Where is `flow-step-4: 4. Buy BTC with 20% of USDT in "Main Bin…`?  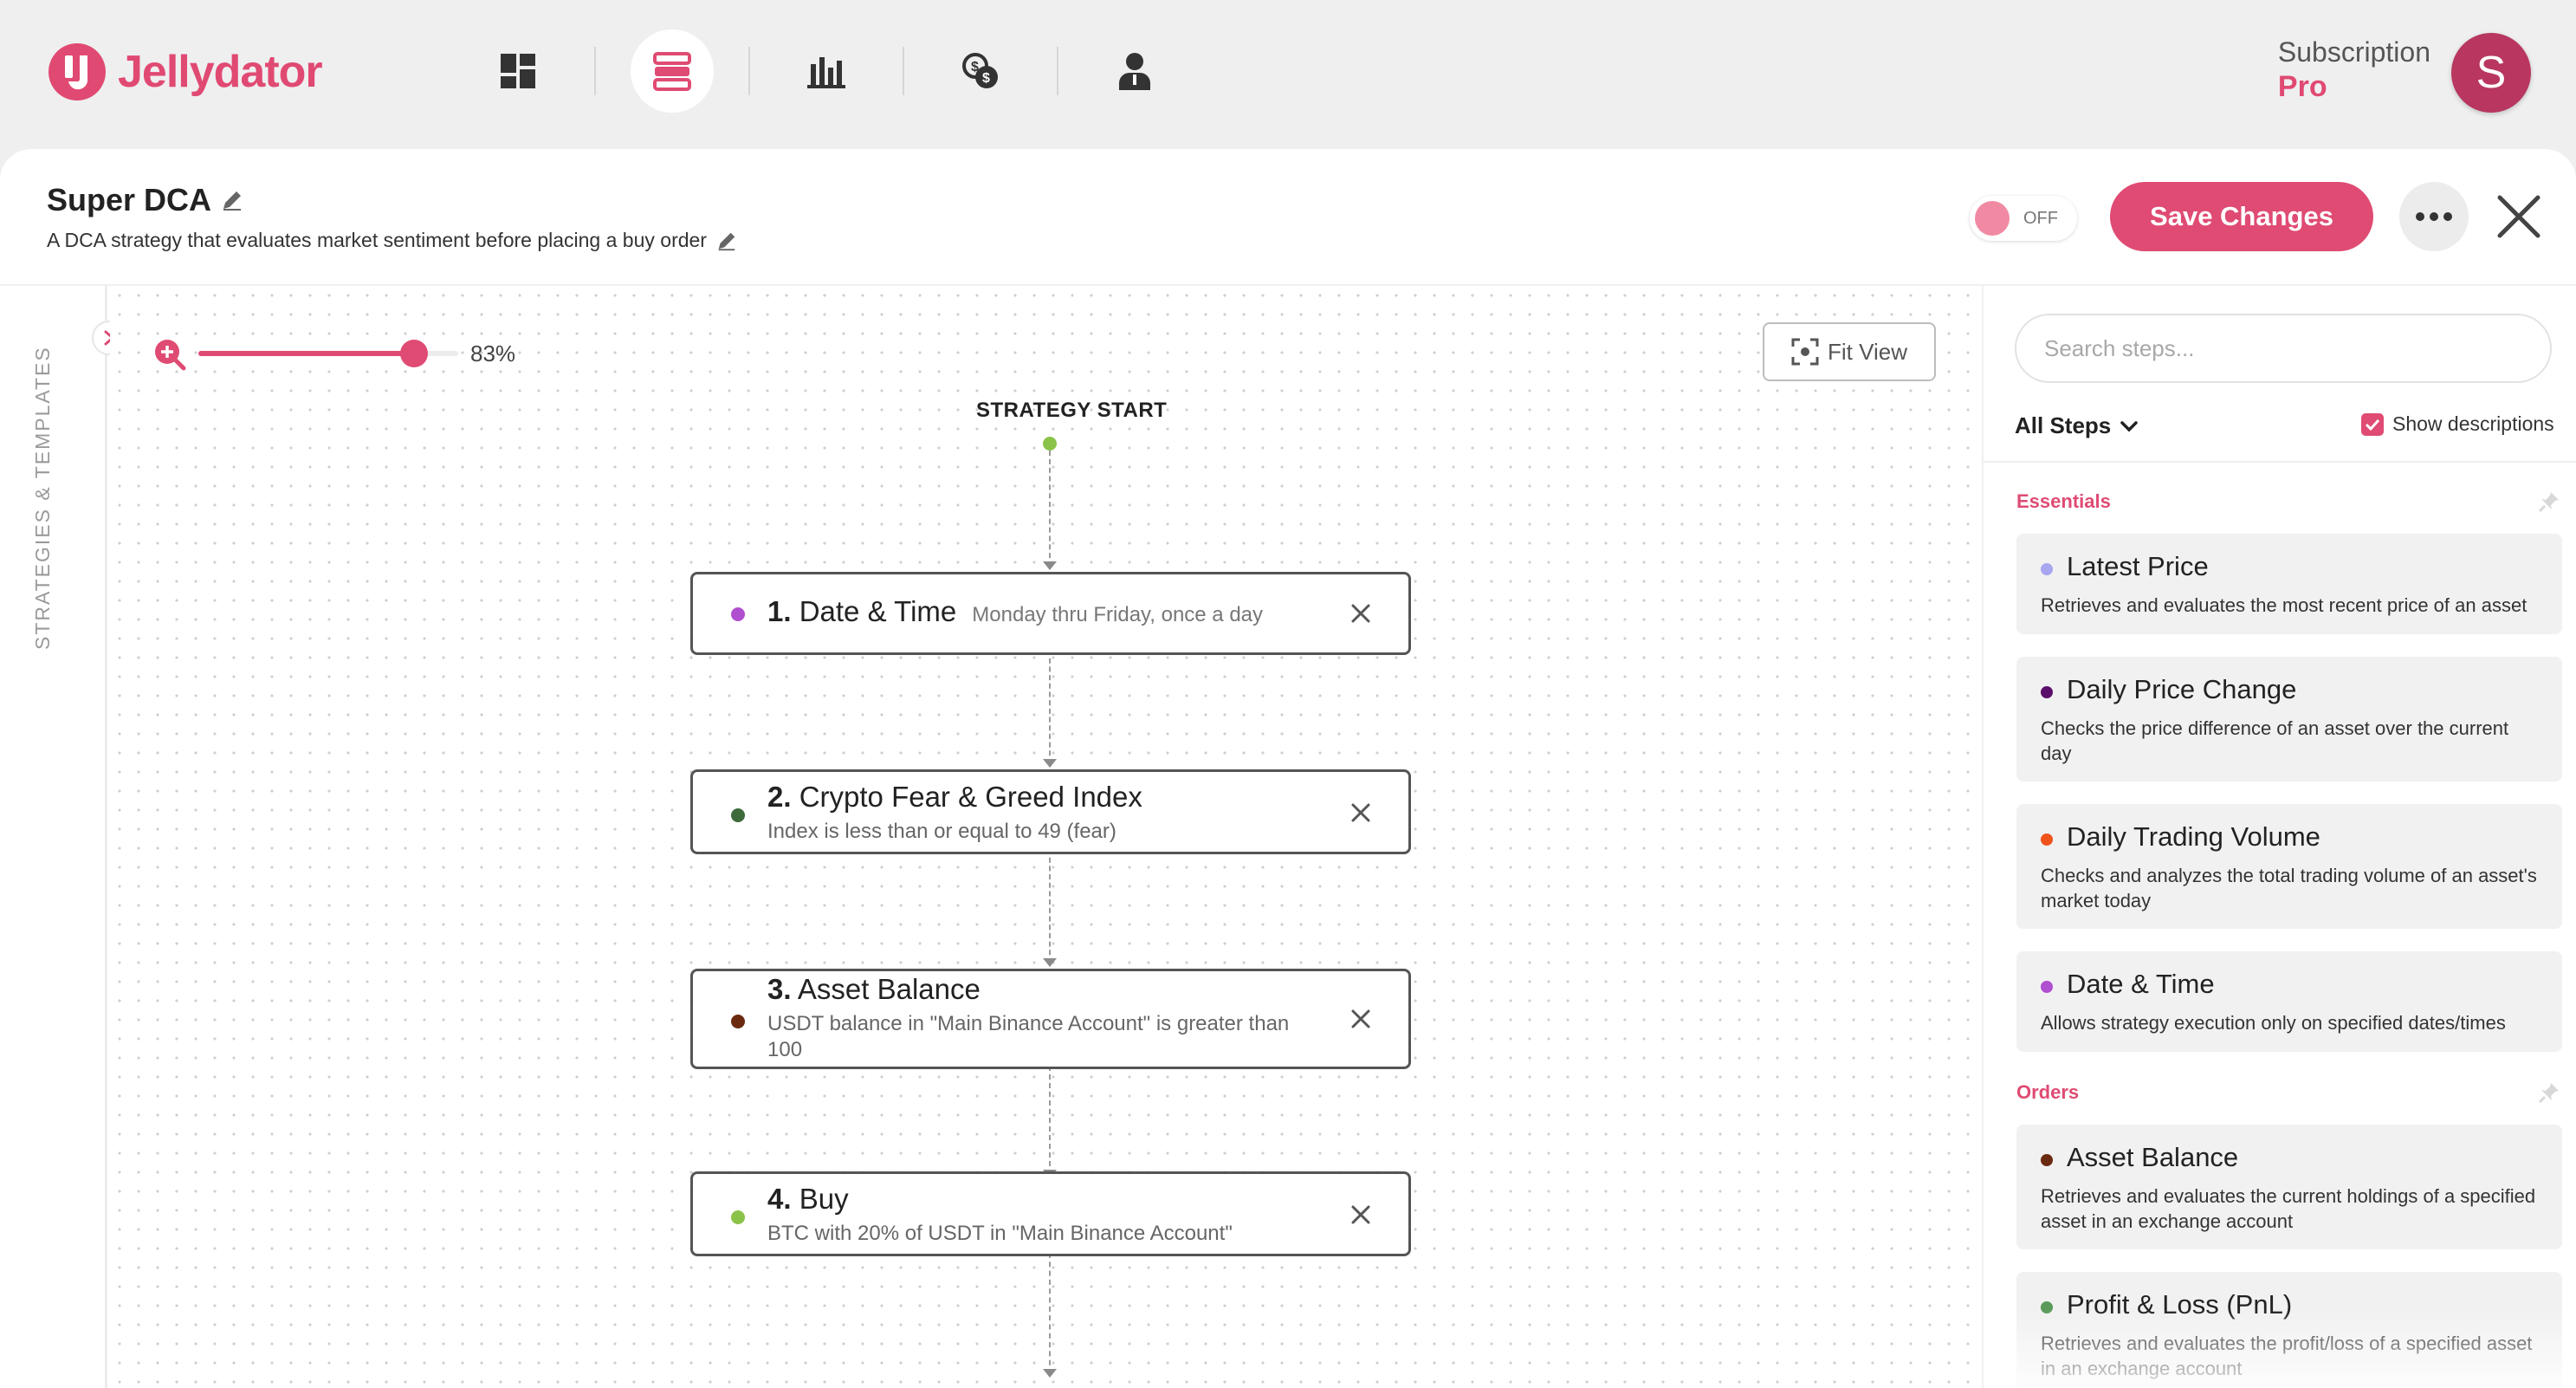 flow-step-4: 4. Buy BTC with 20% of USDT in "Main Bin… is located at coordinates (1050, 1213).